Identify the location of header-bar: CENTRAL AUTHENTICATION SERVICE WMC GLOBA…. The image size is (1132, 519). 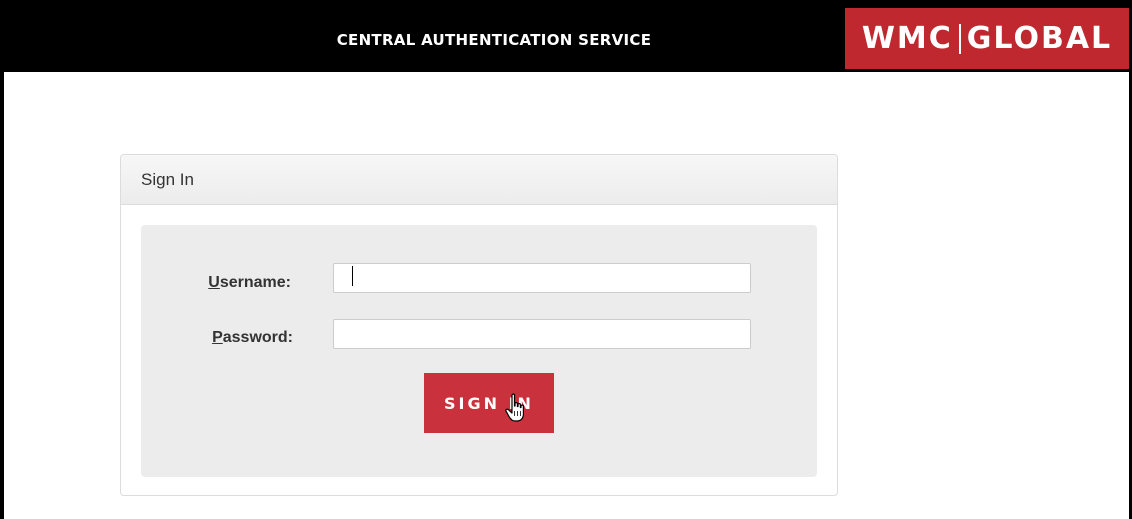
(566, 40).